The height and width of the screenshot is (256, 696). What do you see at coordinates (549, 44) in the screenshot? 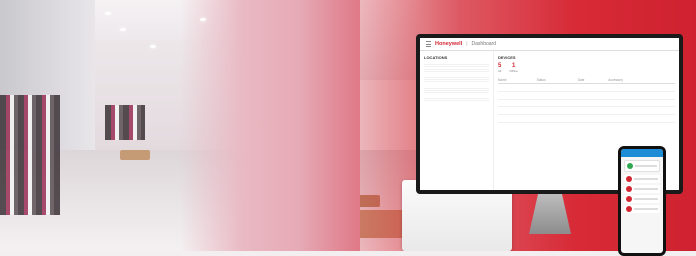
I see `app-header: Honeywell | Dashboard` at bounding box center [549, 44].